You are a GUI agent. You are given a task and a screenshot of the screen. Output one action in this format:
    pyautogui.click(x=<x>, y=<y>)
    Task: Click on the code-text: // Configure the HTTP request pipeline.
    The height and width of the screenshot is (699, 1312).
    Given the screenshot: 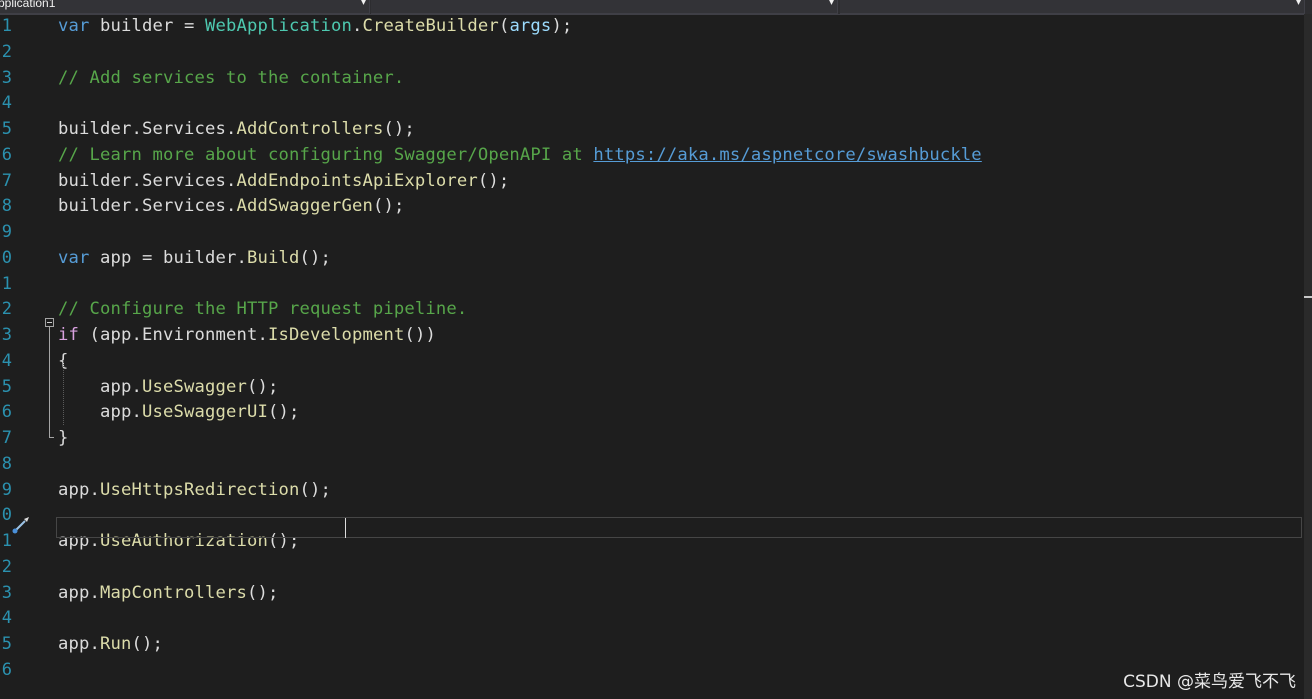 What is the action you would take?
    pyautogui.click(x=262, y=309)
    